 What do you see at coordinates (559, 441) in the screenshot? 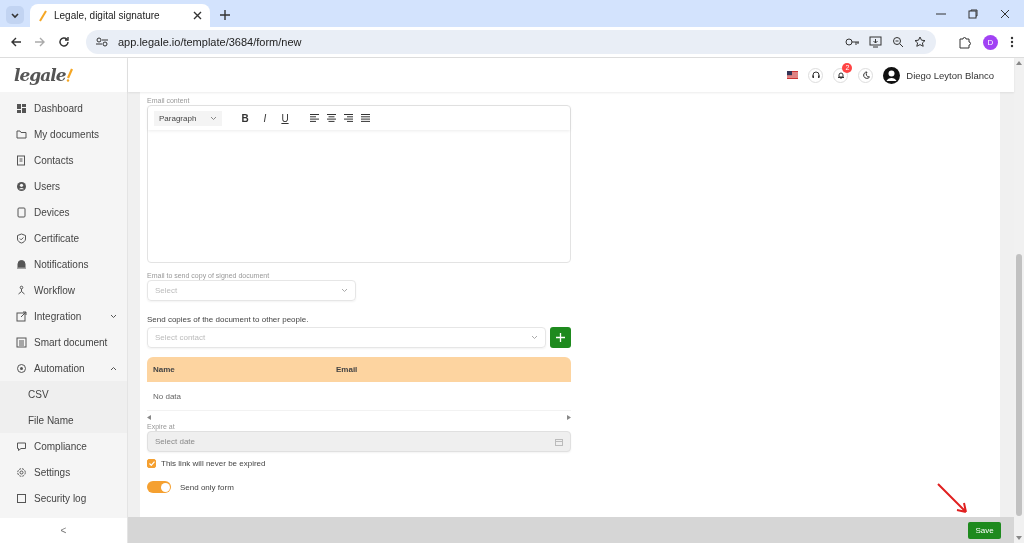
I see `calendar-icon` at bounding box center [559, 441].